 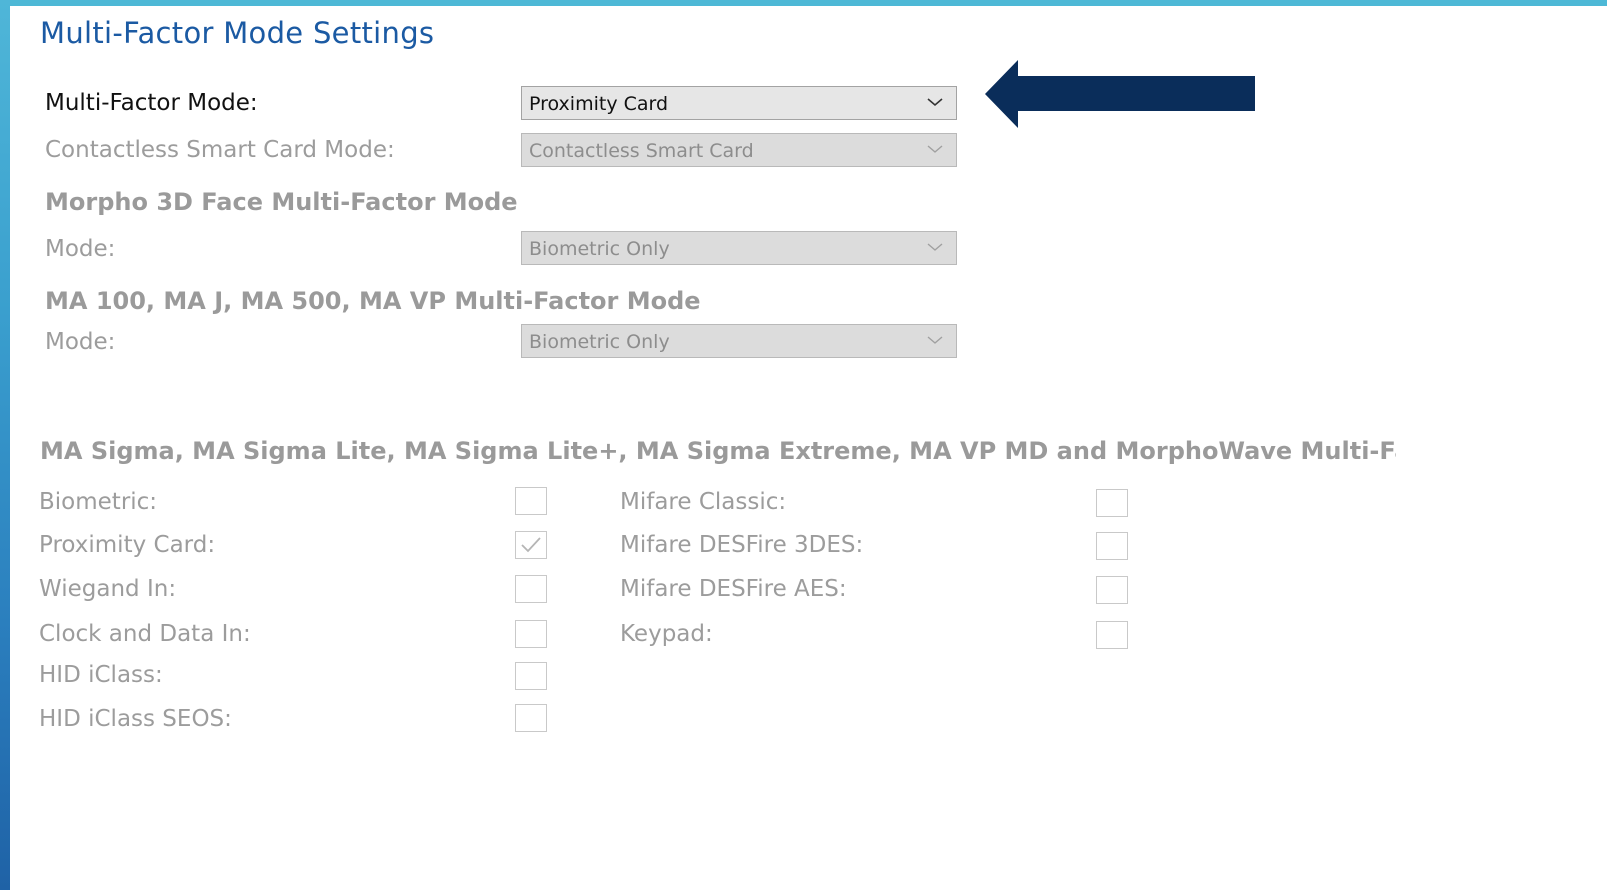 What do you see at coordinates (1112, 590) in the screenshot?
I see `mifare-desfire-aes-checkbox` at bounding box center [1112, 590].